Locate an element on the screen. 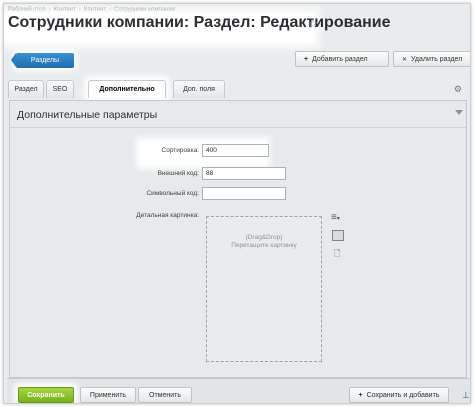  sort-label: Сортировка: is located at coordinates (180, 150).